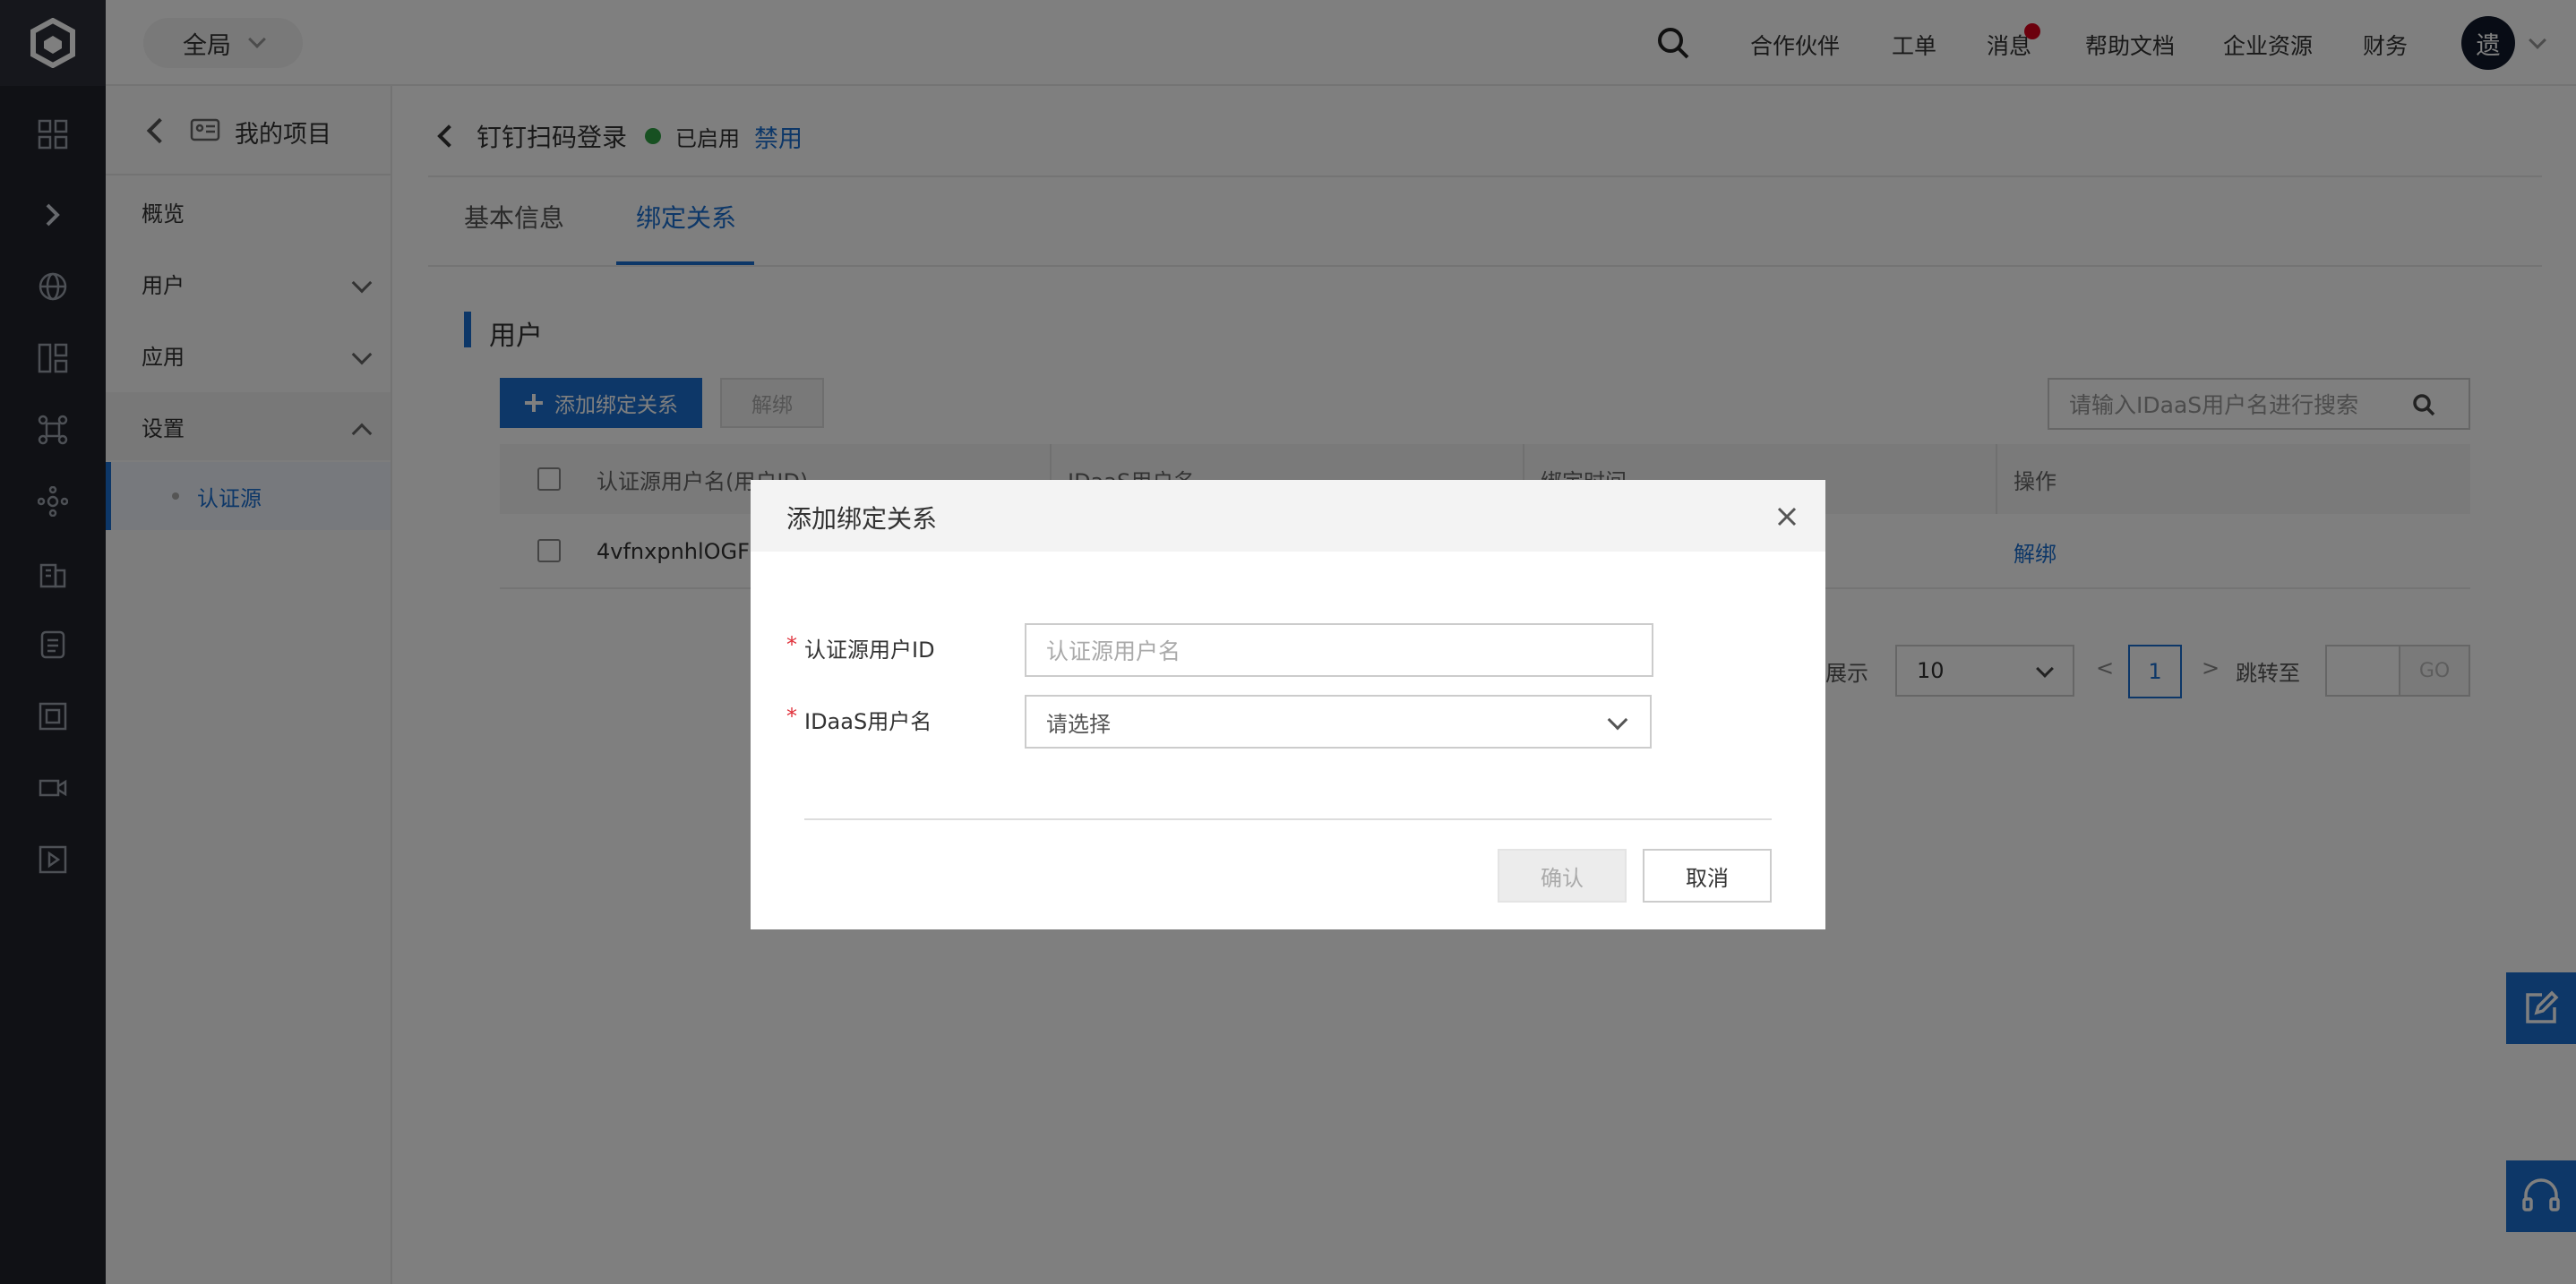 The image size is (2576, 1284). I want to click on field-label: * IDaaS用户名, so click(859, 719).